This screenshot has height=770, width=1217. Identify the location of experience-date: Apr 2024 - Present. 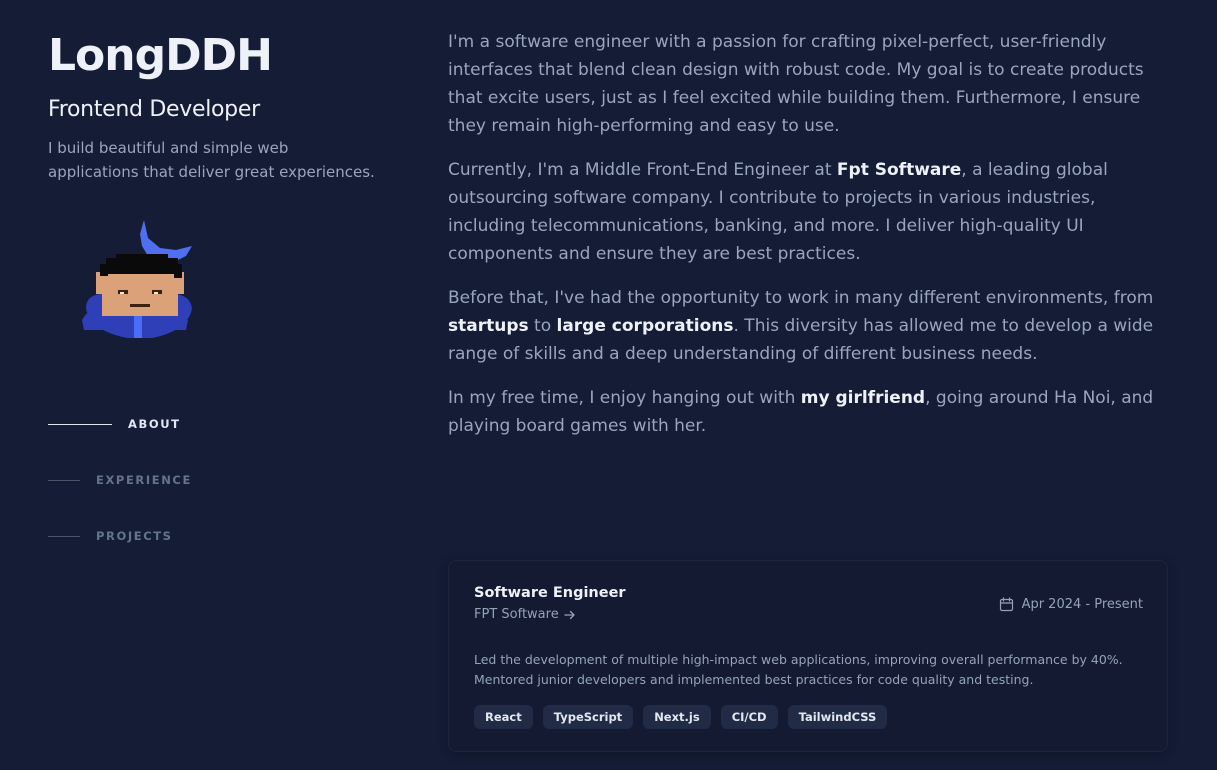
(1071, 604).